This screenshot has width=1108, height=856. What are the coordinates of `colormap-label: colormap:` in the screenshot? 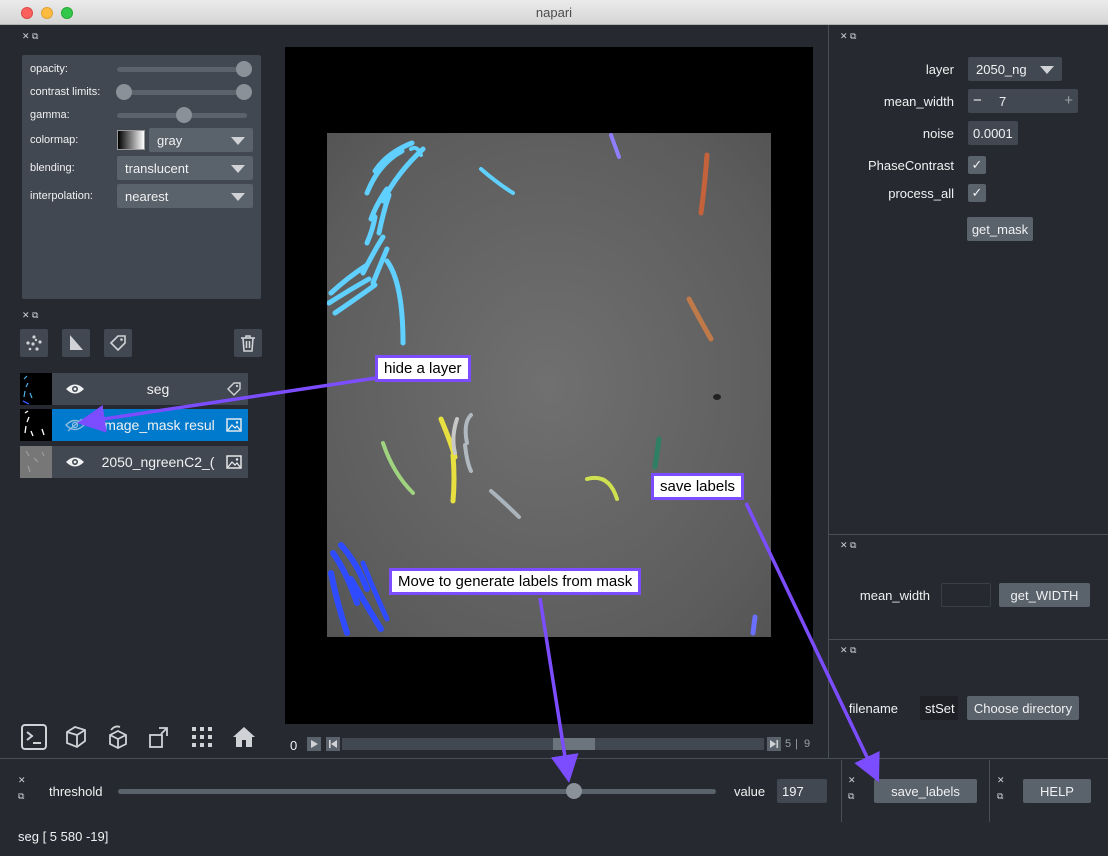 It's located at (54, 140).